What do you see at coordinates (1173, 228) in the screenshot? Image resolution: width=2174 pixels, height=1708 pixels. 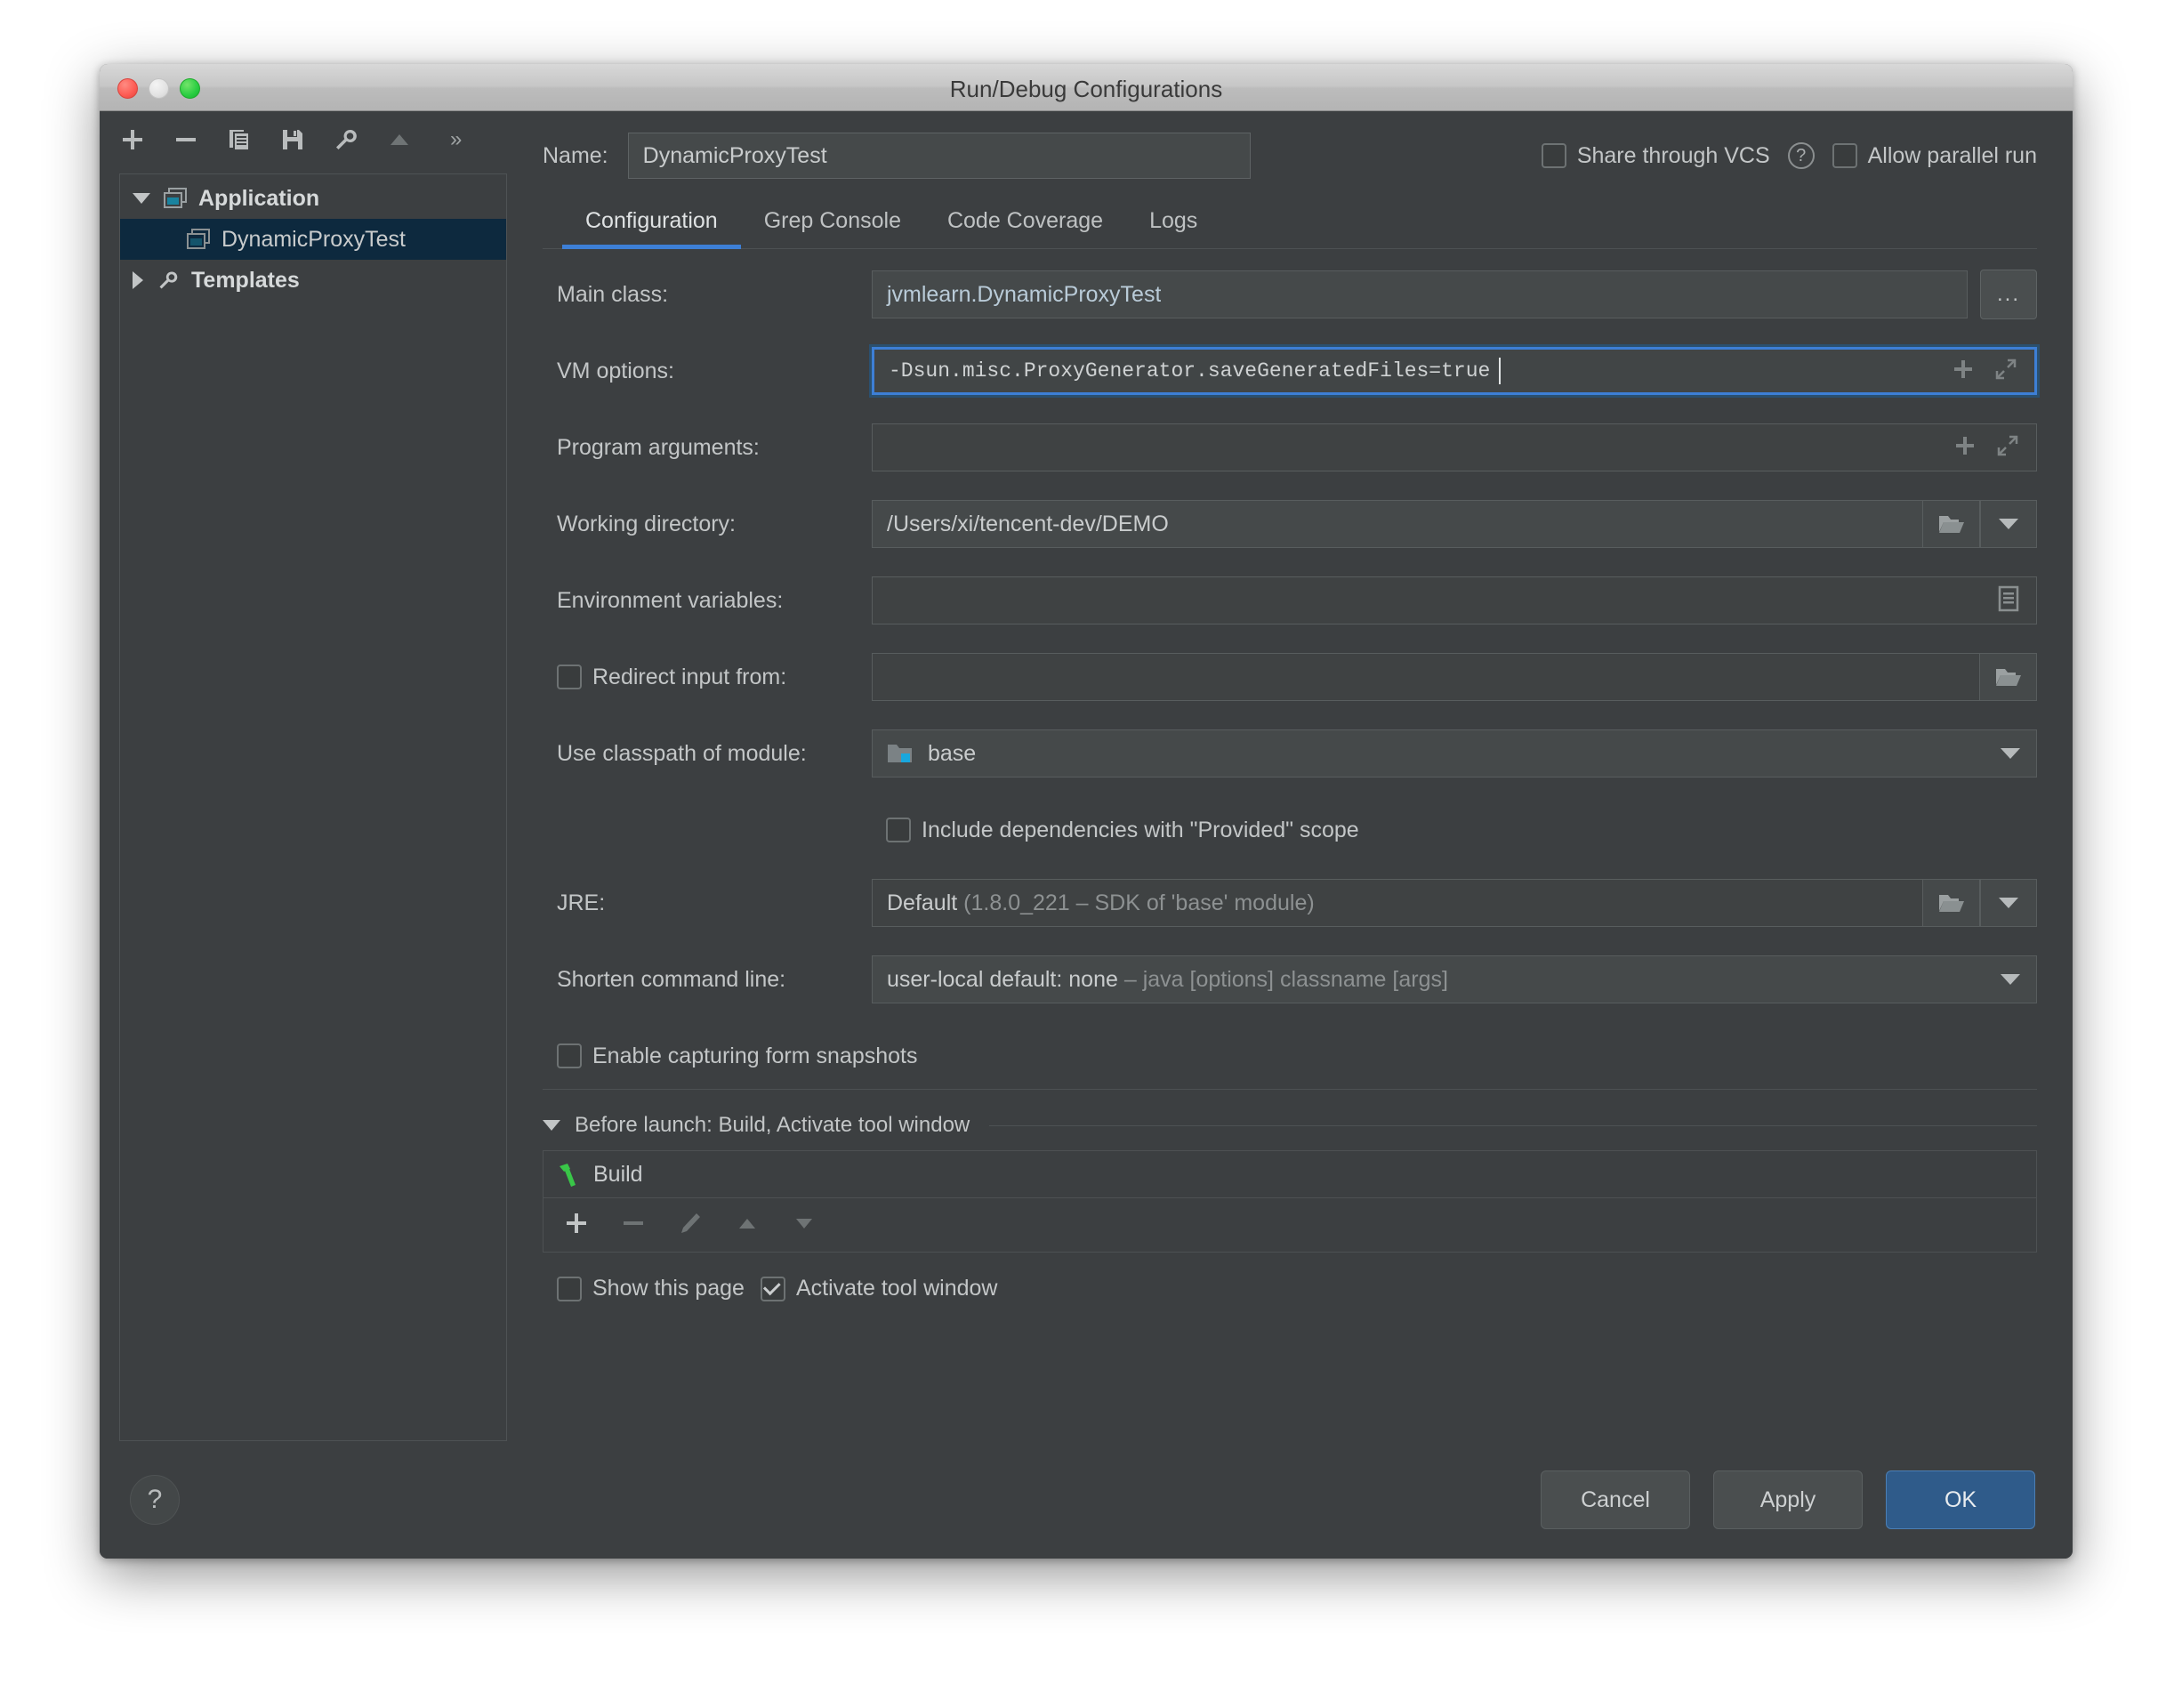 I see `tab-logs: Logs` at bounding box center [1173, 228].